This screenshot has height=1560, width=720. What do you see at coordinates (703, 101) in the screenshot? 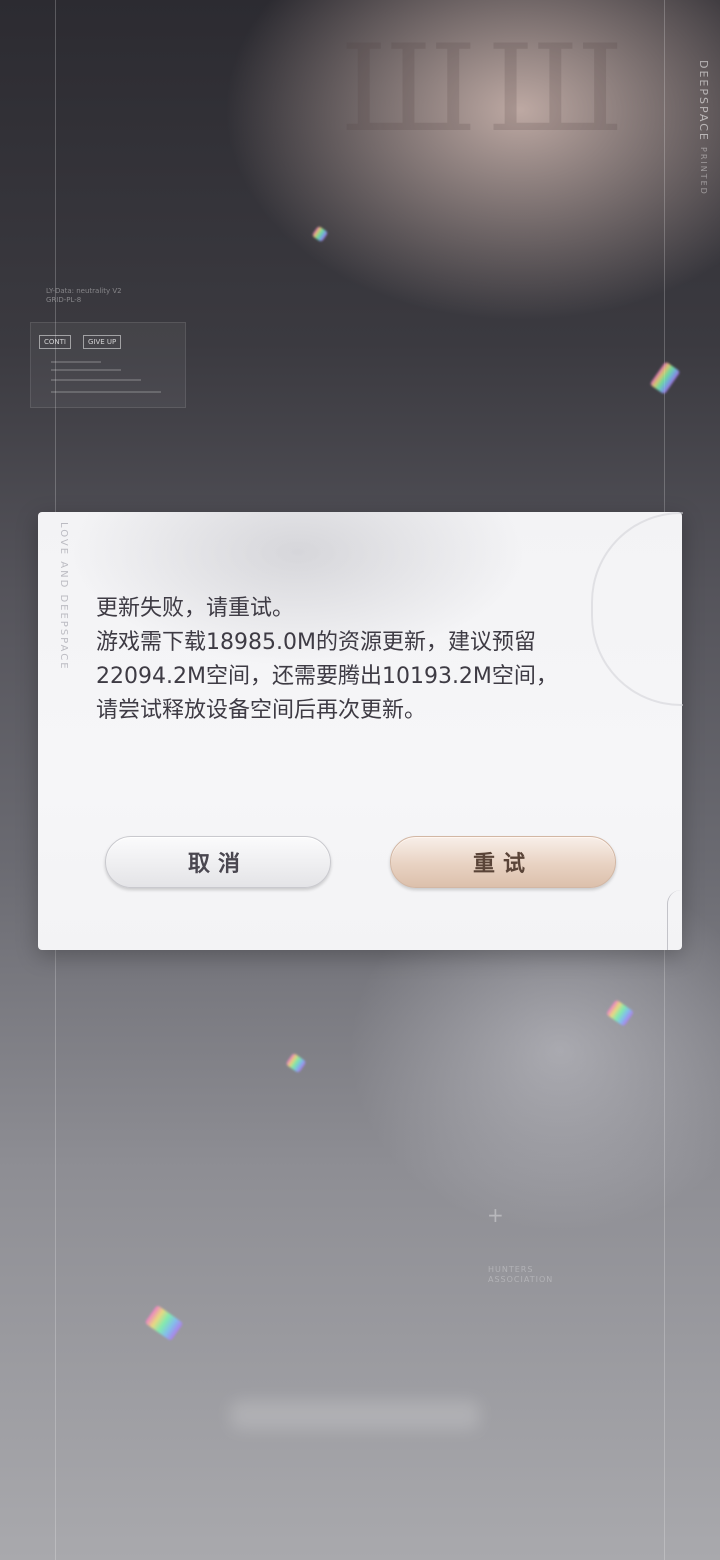
I see `side-brand-text: DEEPSPACE` at bounding box center [703, 101].